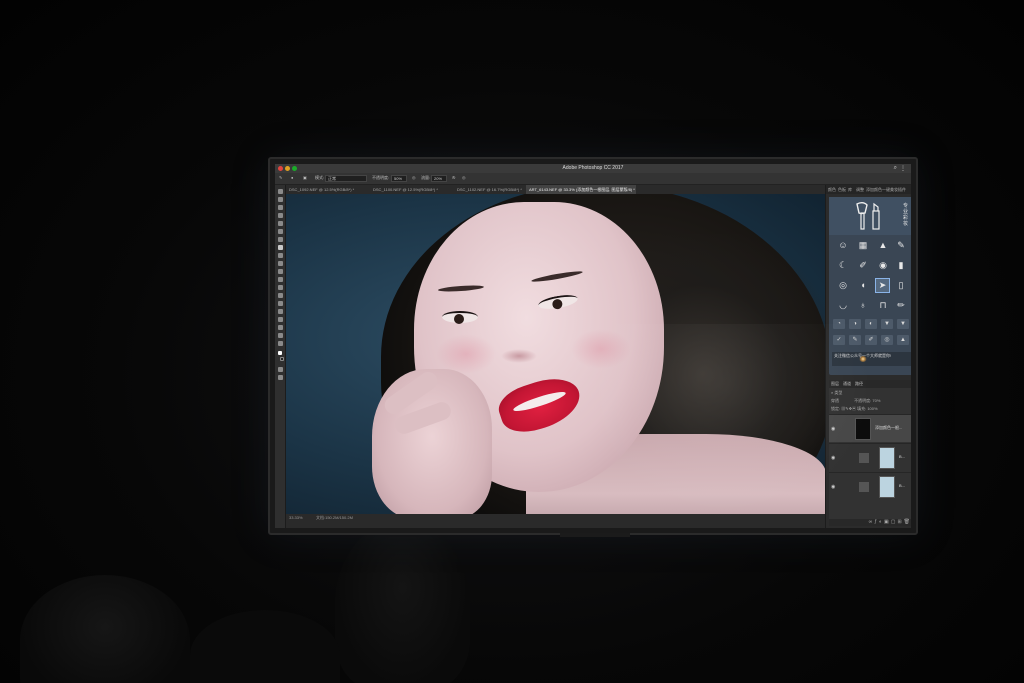 The image size is (1024, 683). I want to click on lips-icon: ◡, so click(843, 305).